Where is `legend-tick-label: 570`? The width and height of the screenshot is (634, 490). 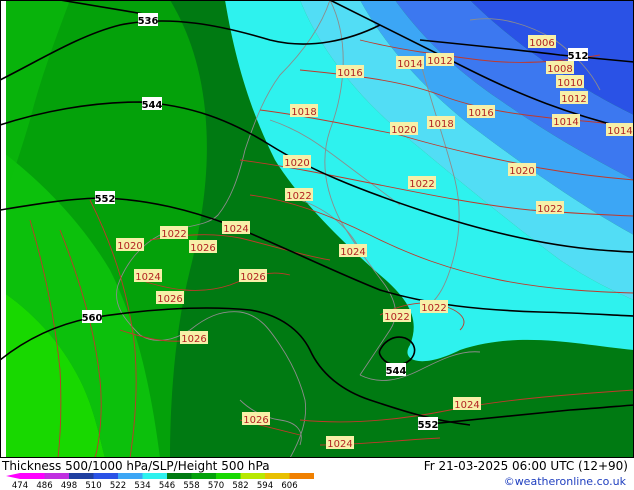 legend-tick-label: 570 is located at coordinates (216, 485).